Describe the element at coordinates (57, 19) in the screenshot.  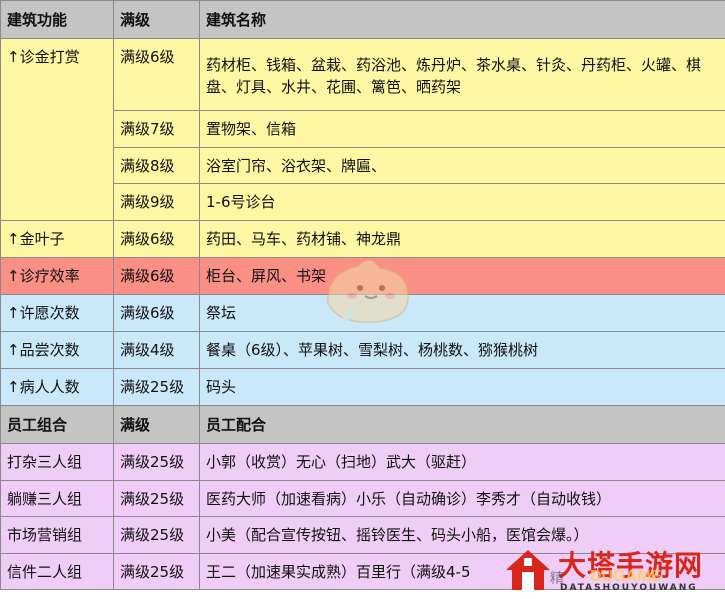
I see `header-function: 建筑功能` at that location.